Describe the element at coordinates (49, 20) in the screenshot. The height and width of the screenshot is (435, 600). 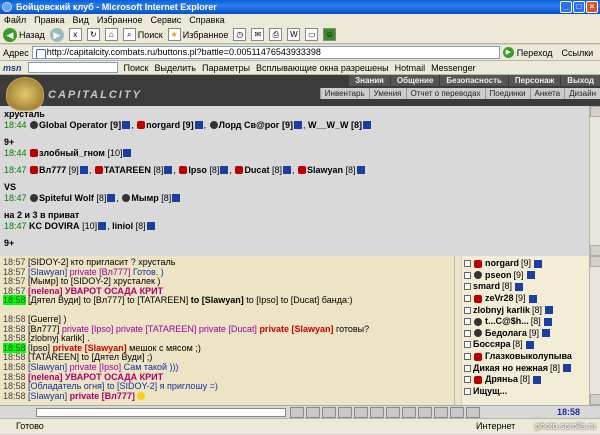
I see `menu-edit: Правка` at that location.